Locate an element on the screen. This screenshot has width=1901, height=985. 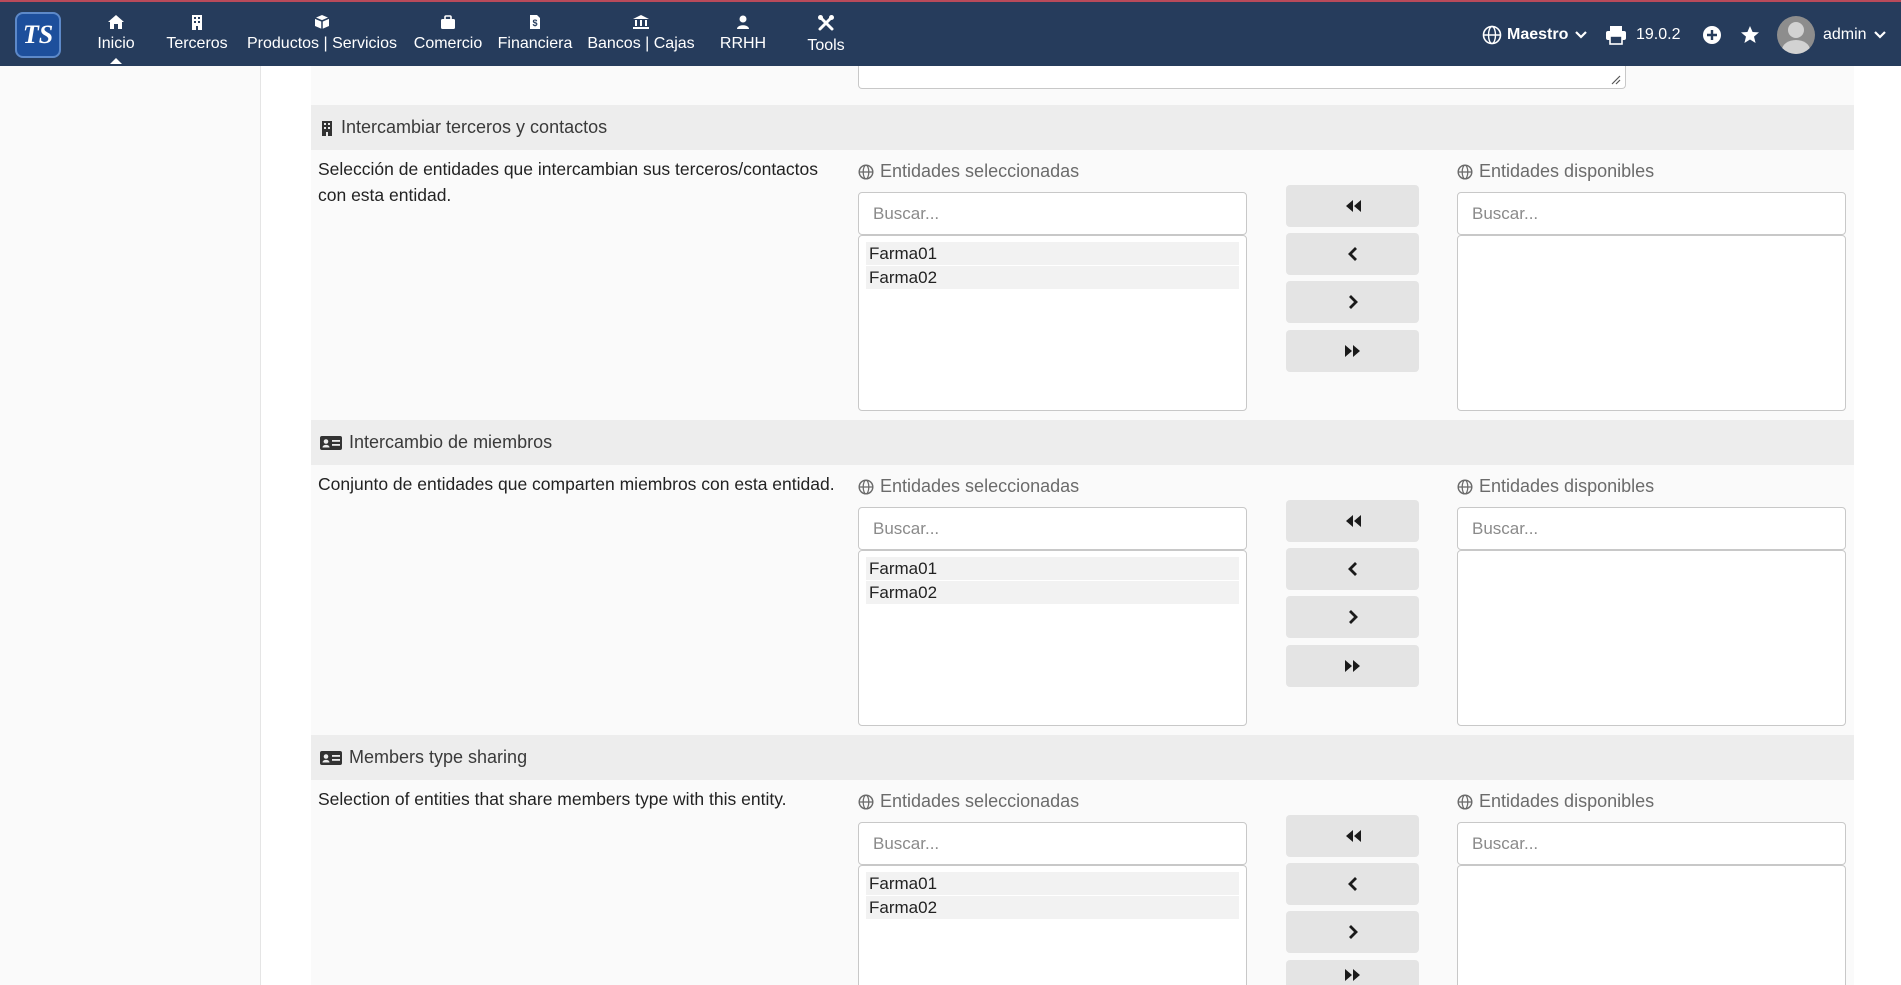
nav-label: Comercio is located at coordinates (448, 43).